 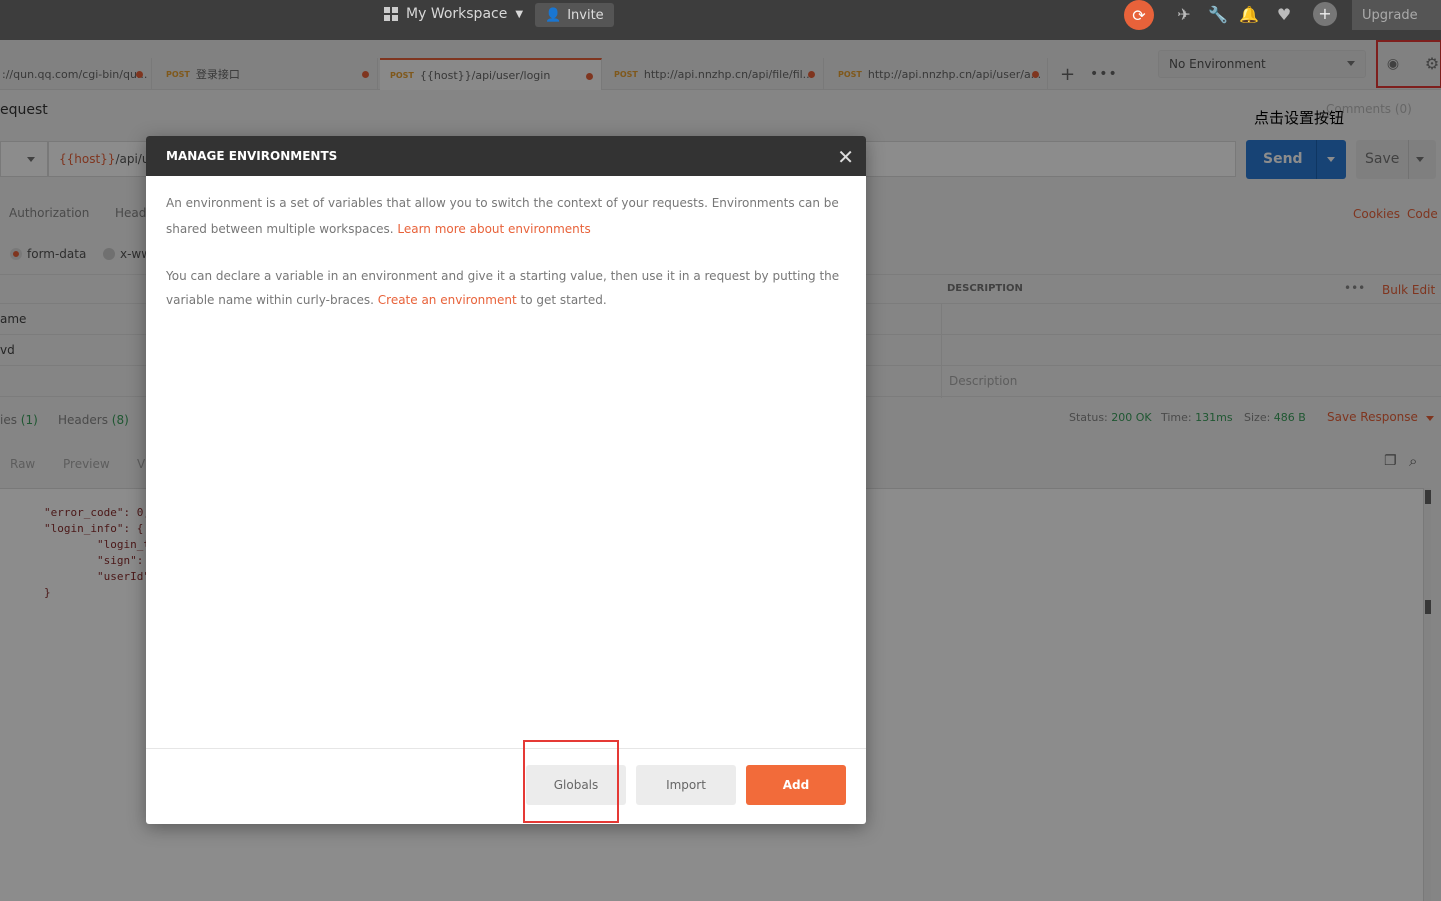 I want to click on sync-icon: ⟳, so click(x=1139, y=15).